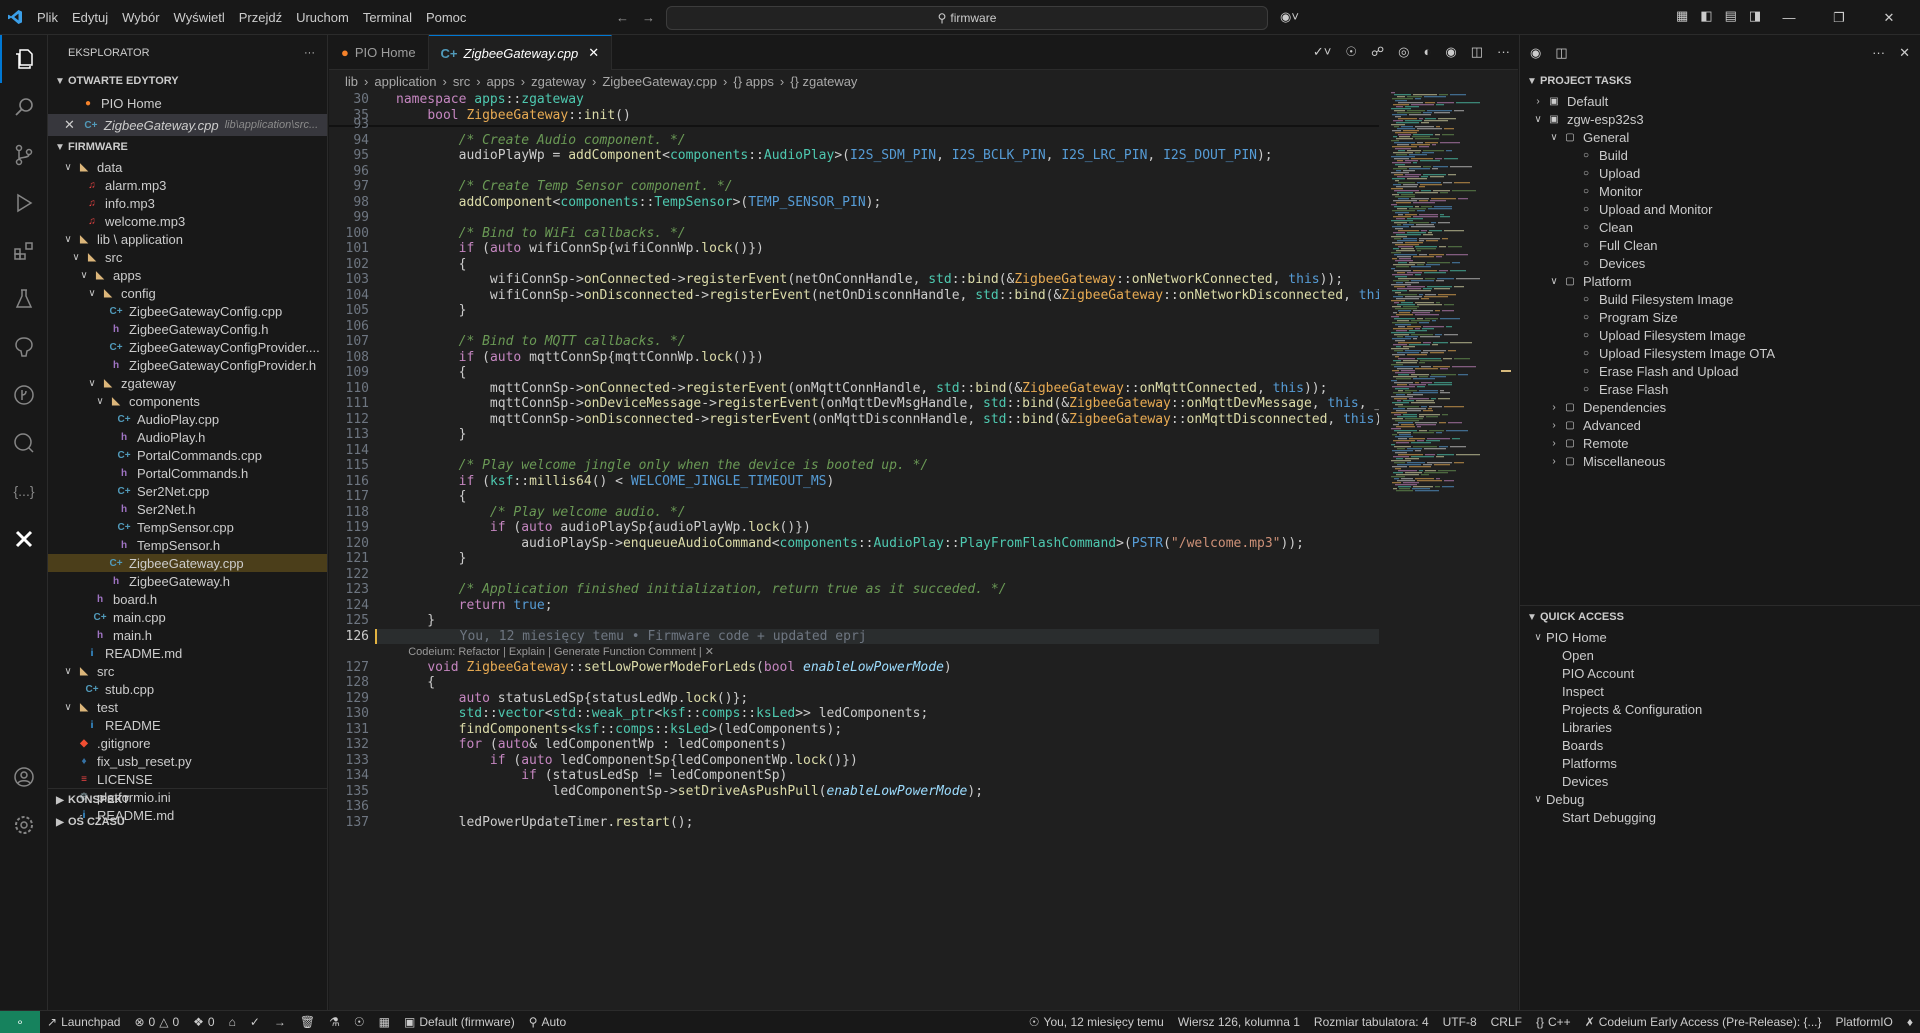 This screenshot has height=1033, width=1920. Describe the element at coordinates (1322, 52) in the screenshot. I see `check-icon: ✓˅` at that location.